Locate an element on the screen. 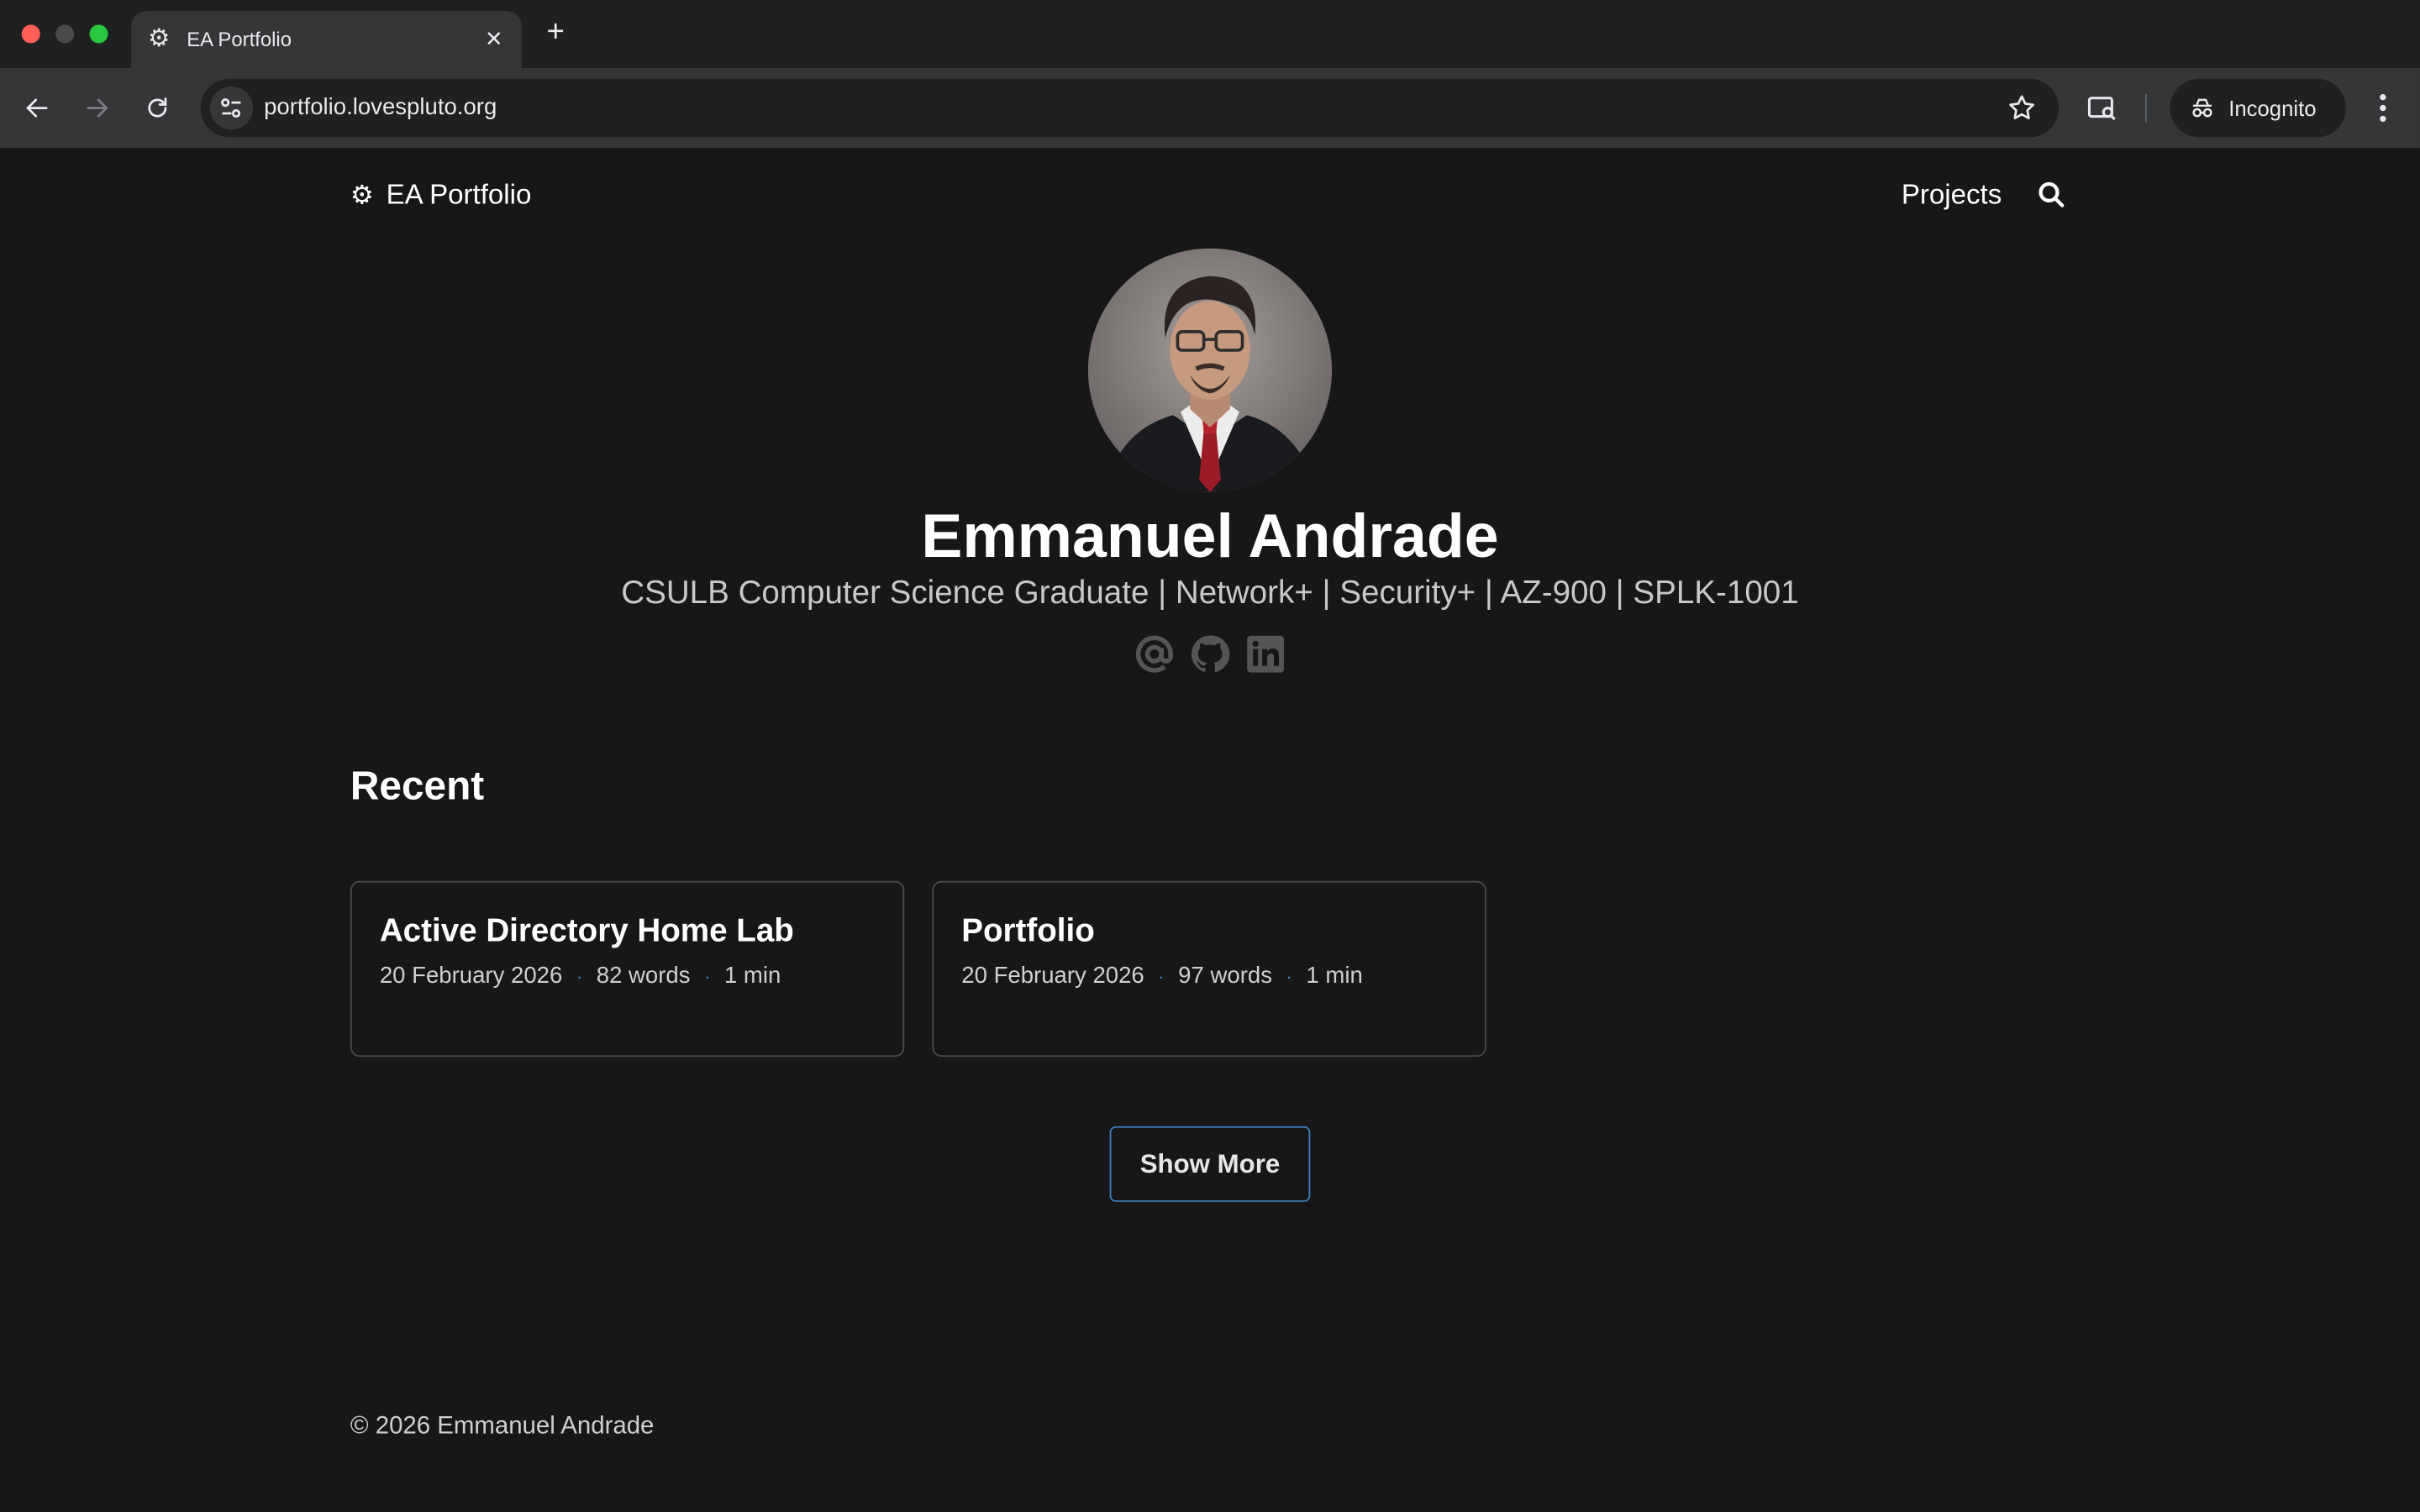 The image size is (2420, 1512). url-text: portfolio.lovespluto.org is located at coordinates (381, 107).